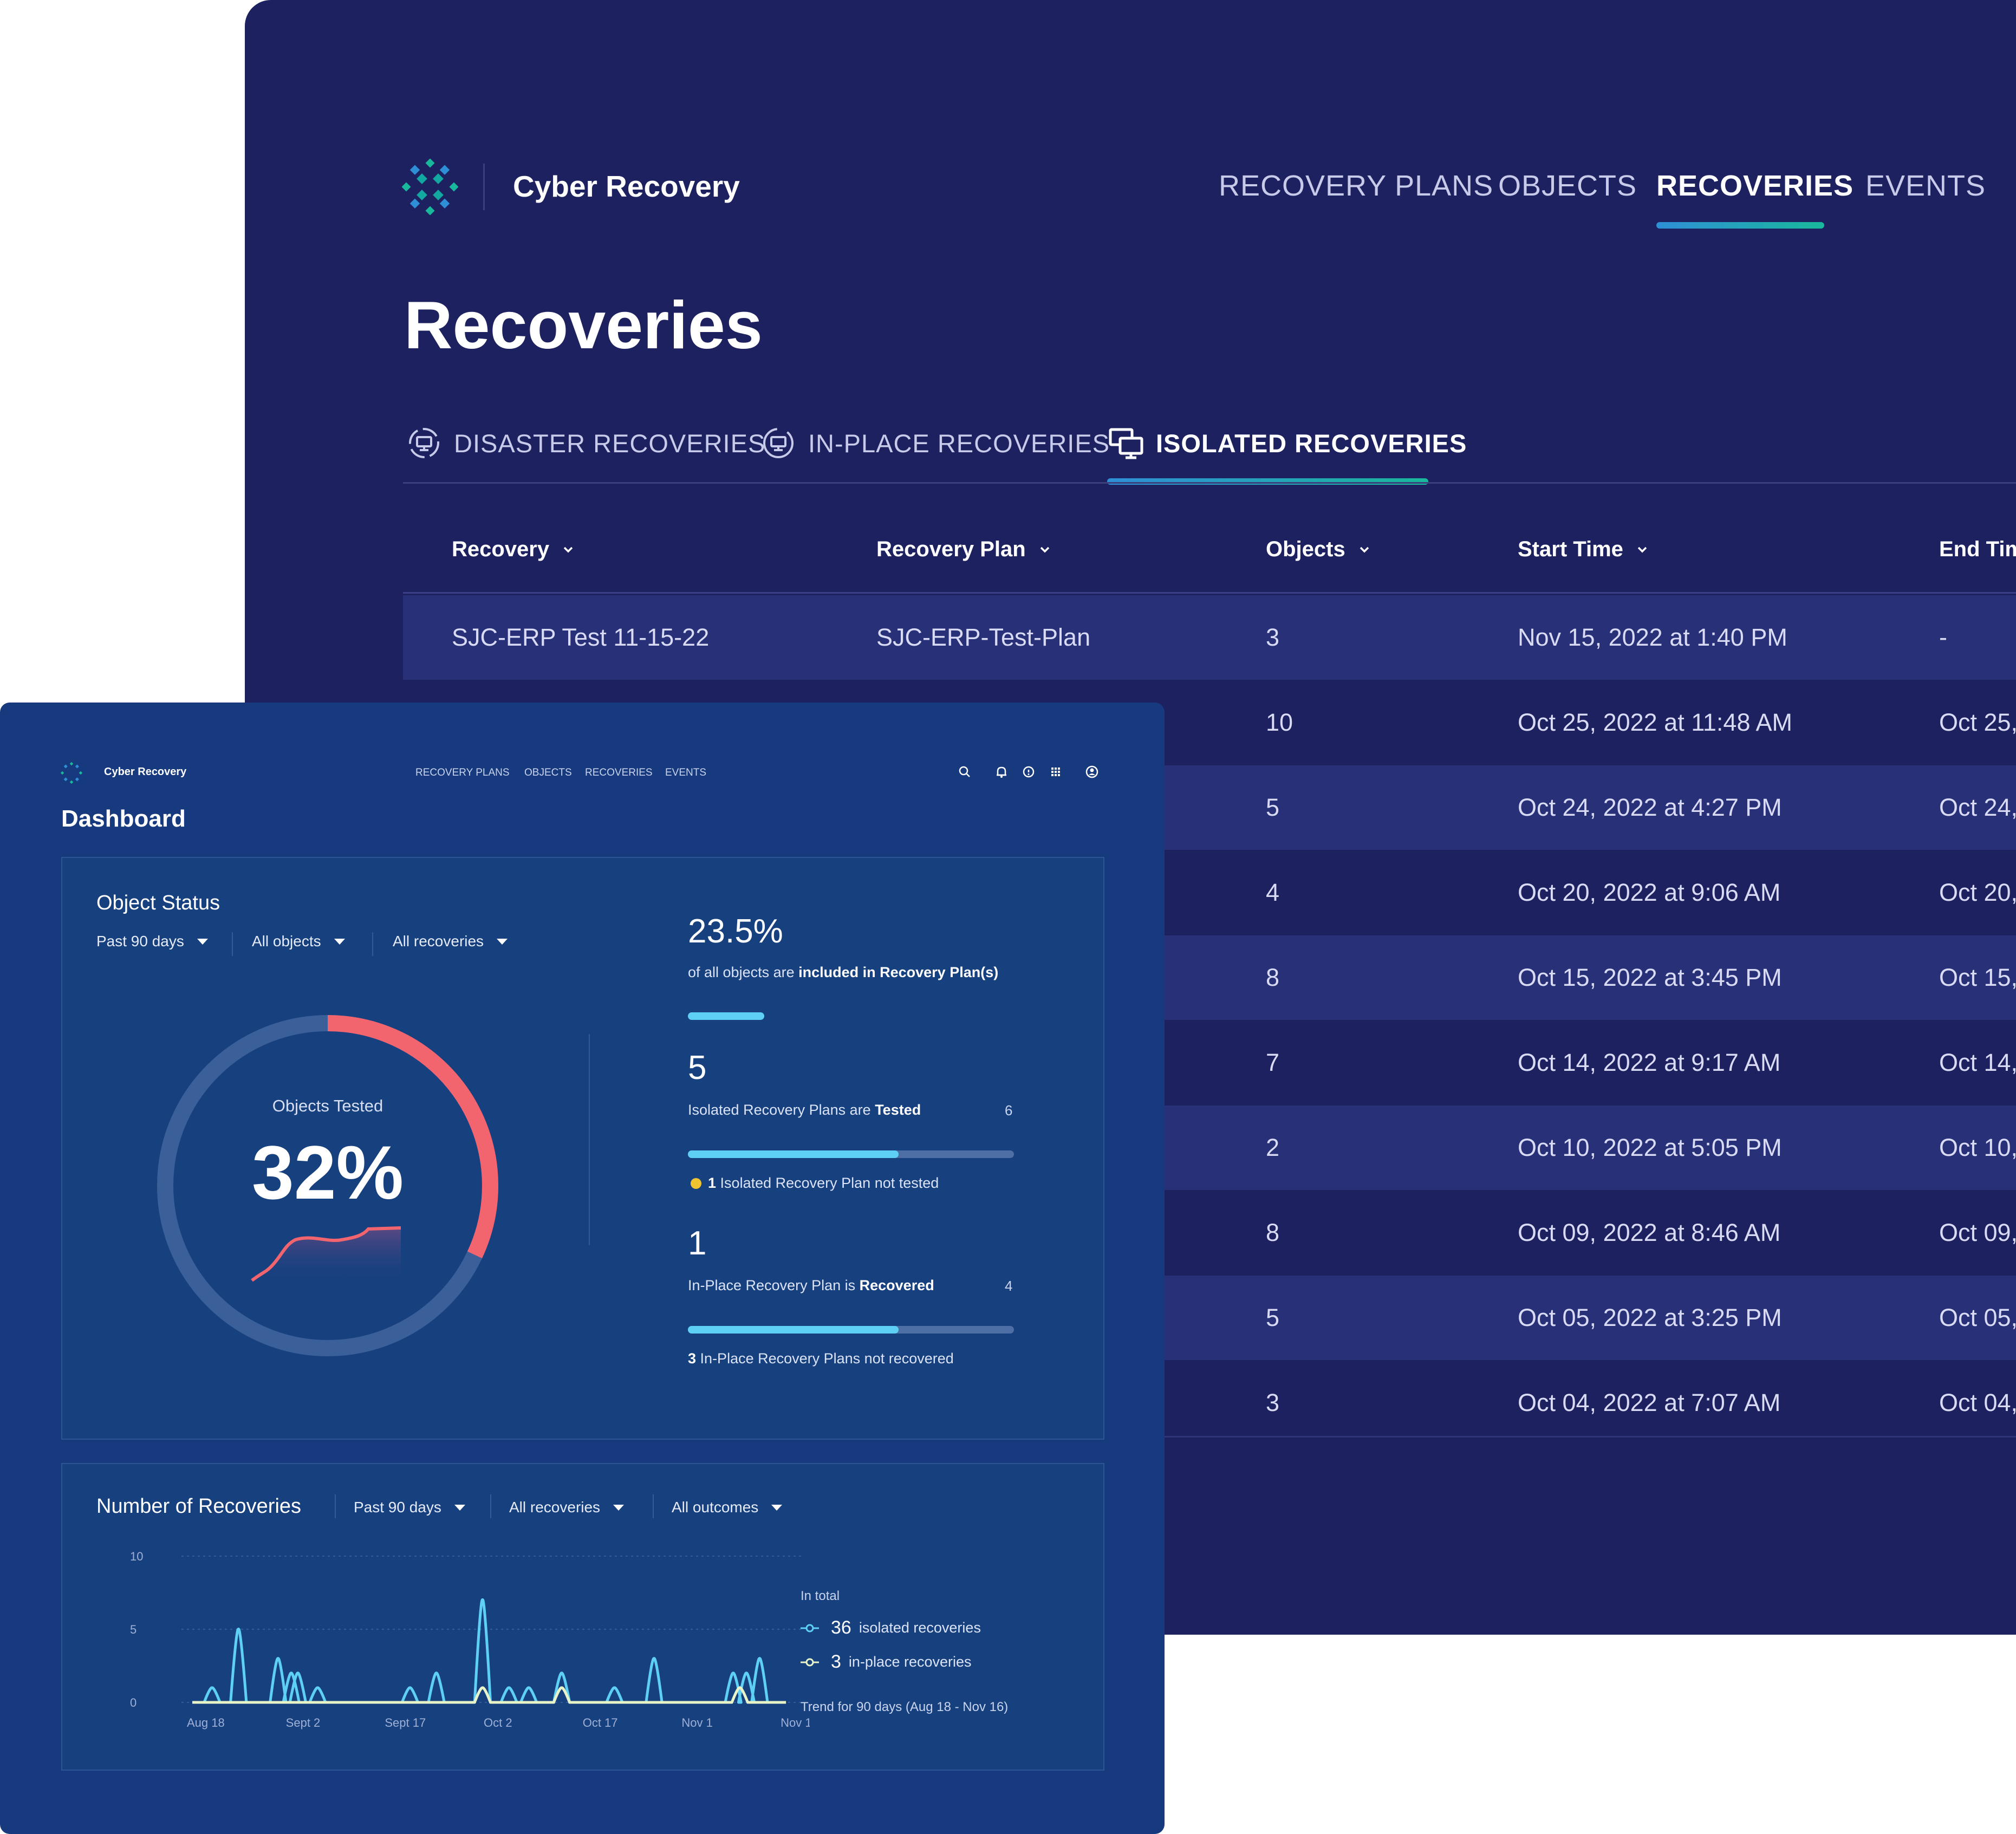 The width and height of the screenshot is (2016, 1834). I want to click on x-tick-label: Nov 1, so click(696, 1722).